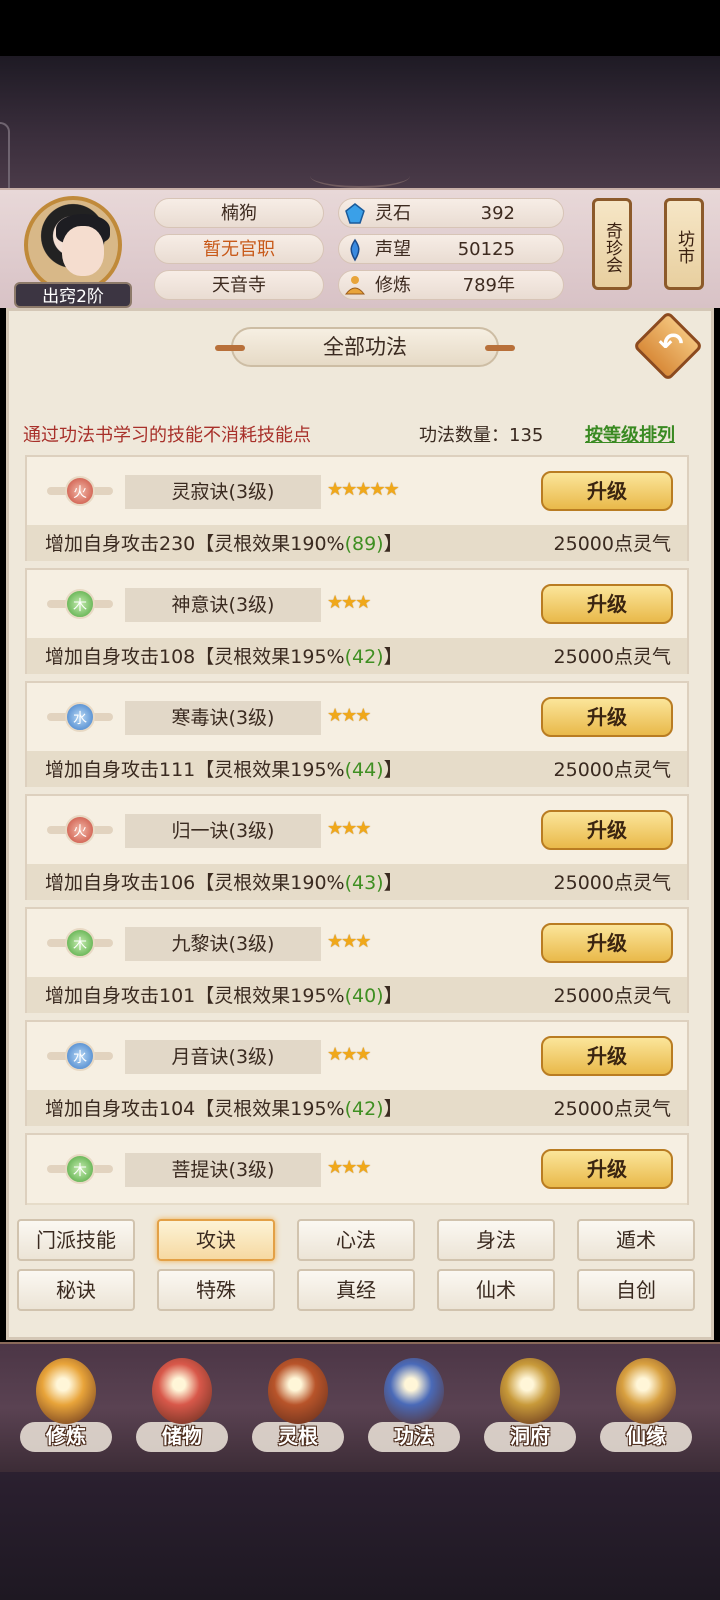 This screenshot has height=1600, width=720. Describe the element at coordinates (239, 249) in the screenshot. I see `official-title: 暂无官职` at that location.